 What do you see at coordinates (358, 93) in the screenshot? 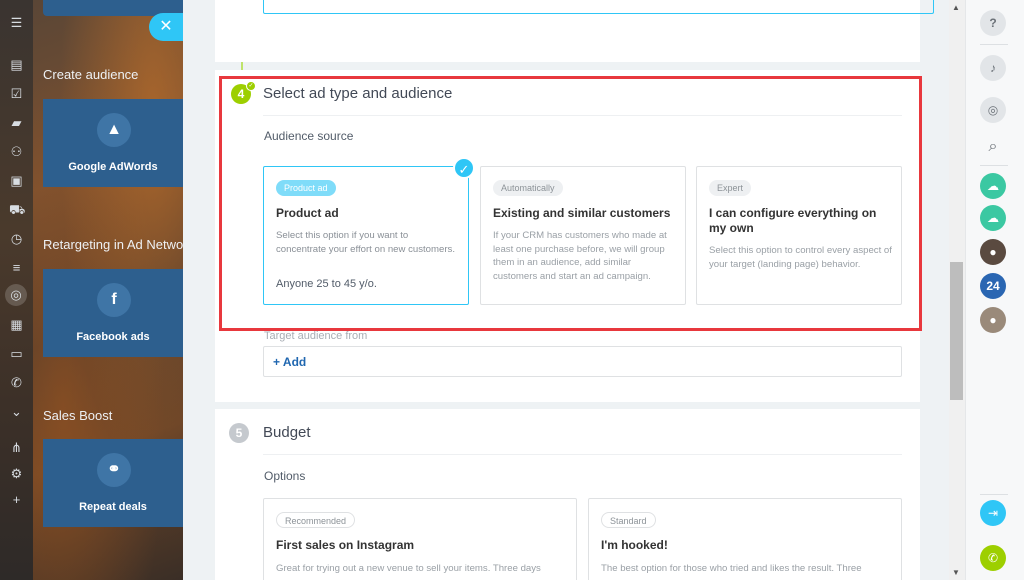
I see `step-title: Select ad type and audience` at bounding box center [358, 93].